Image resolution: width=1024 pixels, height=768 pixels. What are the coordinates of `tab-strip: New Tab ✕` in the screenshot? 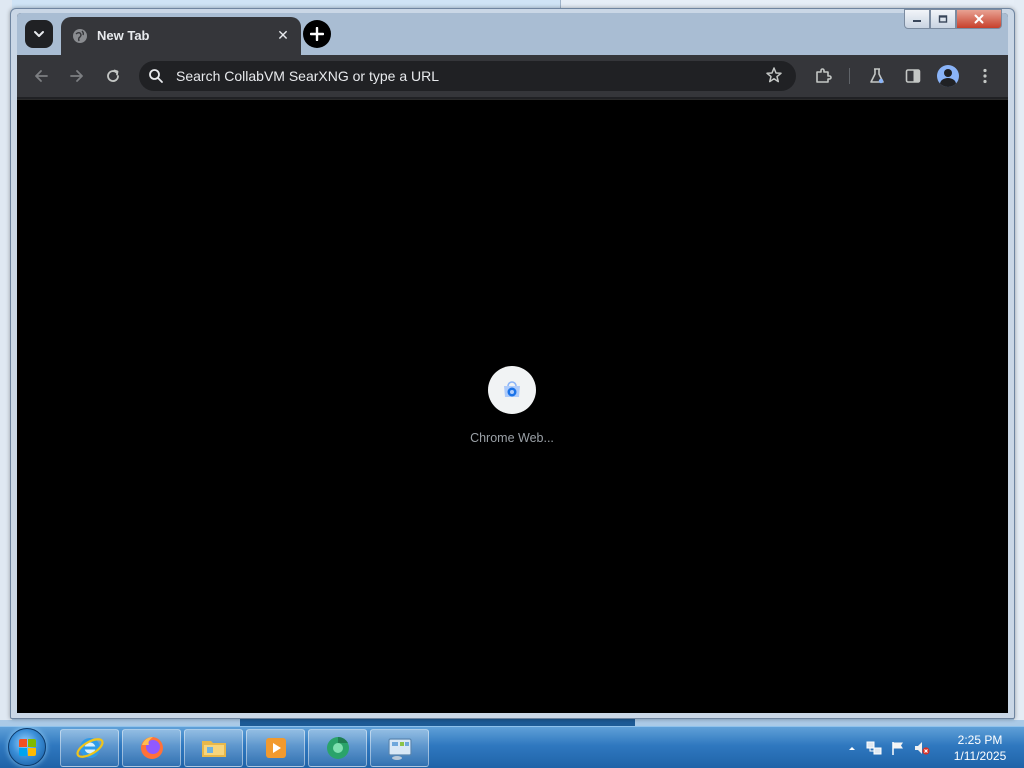 It's located at (512, 34).